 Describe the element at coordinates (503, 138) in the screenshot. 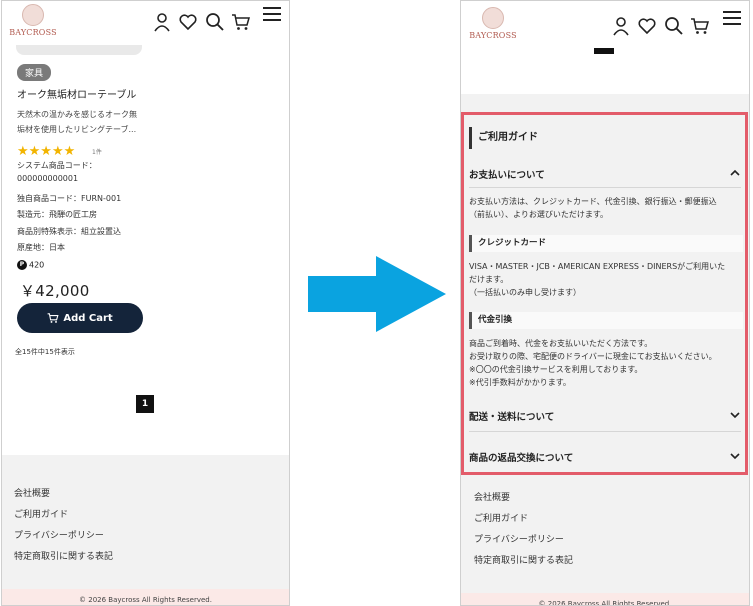

I see `guide-title: ご利用ガイド` at that location.